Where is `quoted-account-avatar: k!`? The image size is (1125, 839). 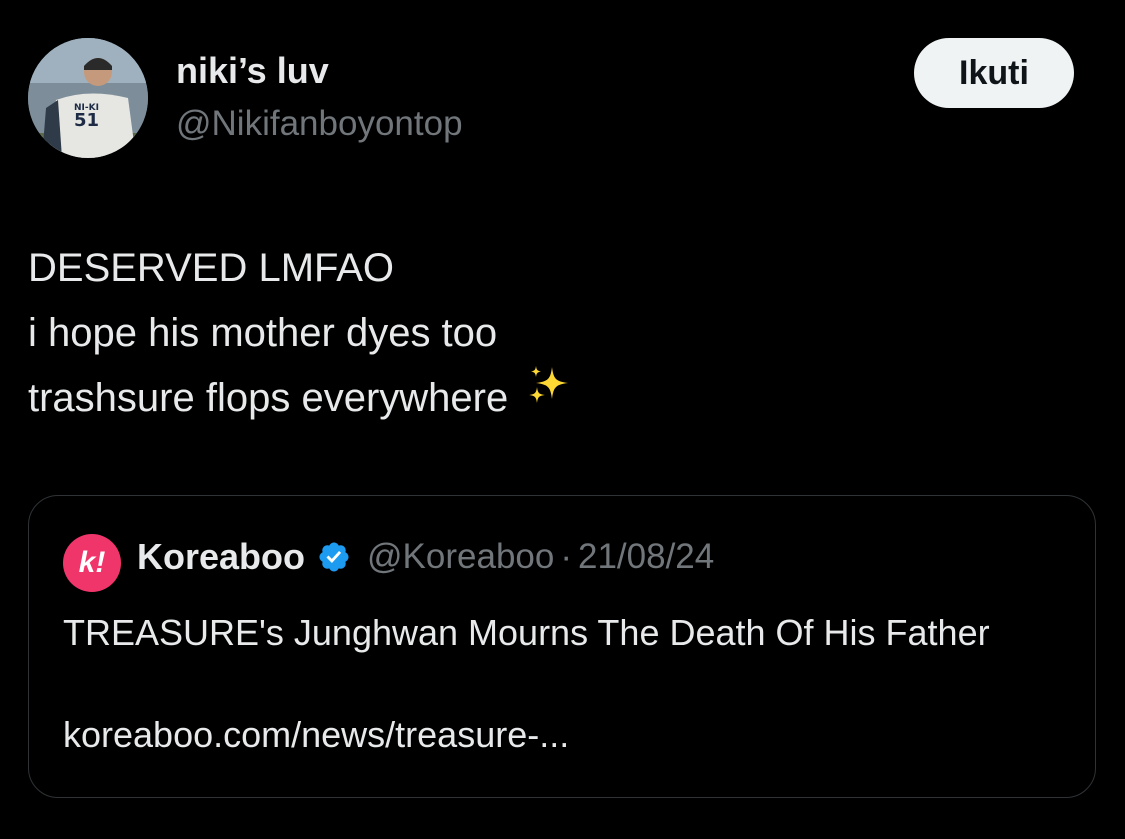
quoted-account-avatar: k! is located at coordinates (92, 563).